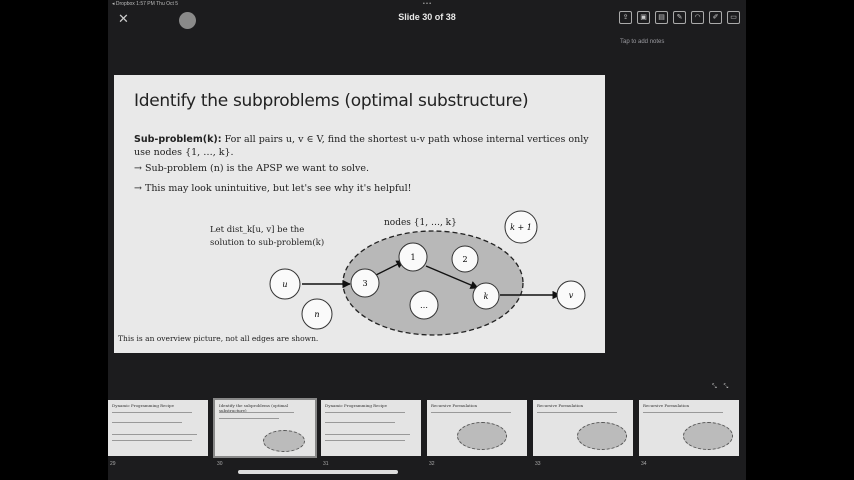 This screenshot has width=854, height=480. What do you see at coordinates (432, 464) in the screenshot?
I see `thumbnail-number: 32` at bounding box center [432, 464].